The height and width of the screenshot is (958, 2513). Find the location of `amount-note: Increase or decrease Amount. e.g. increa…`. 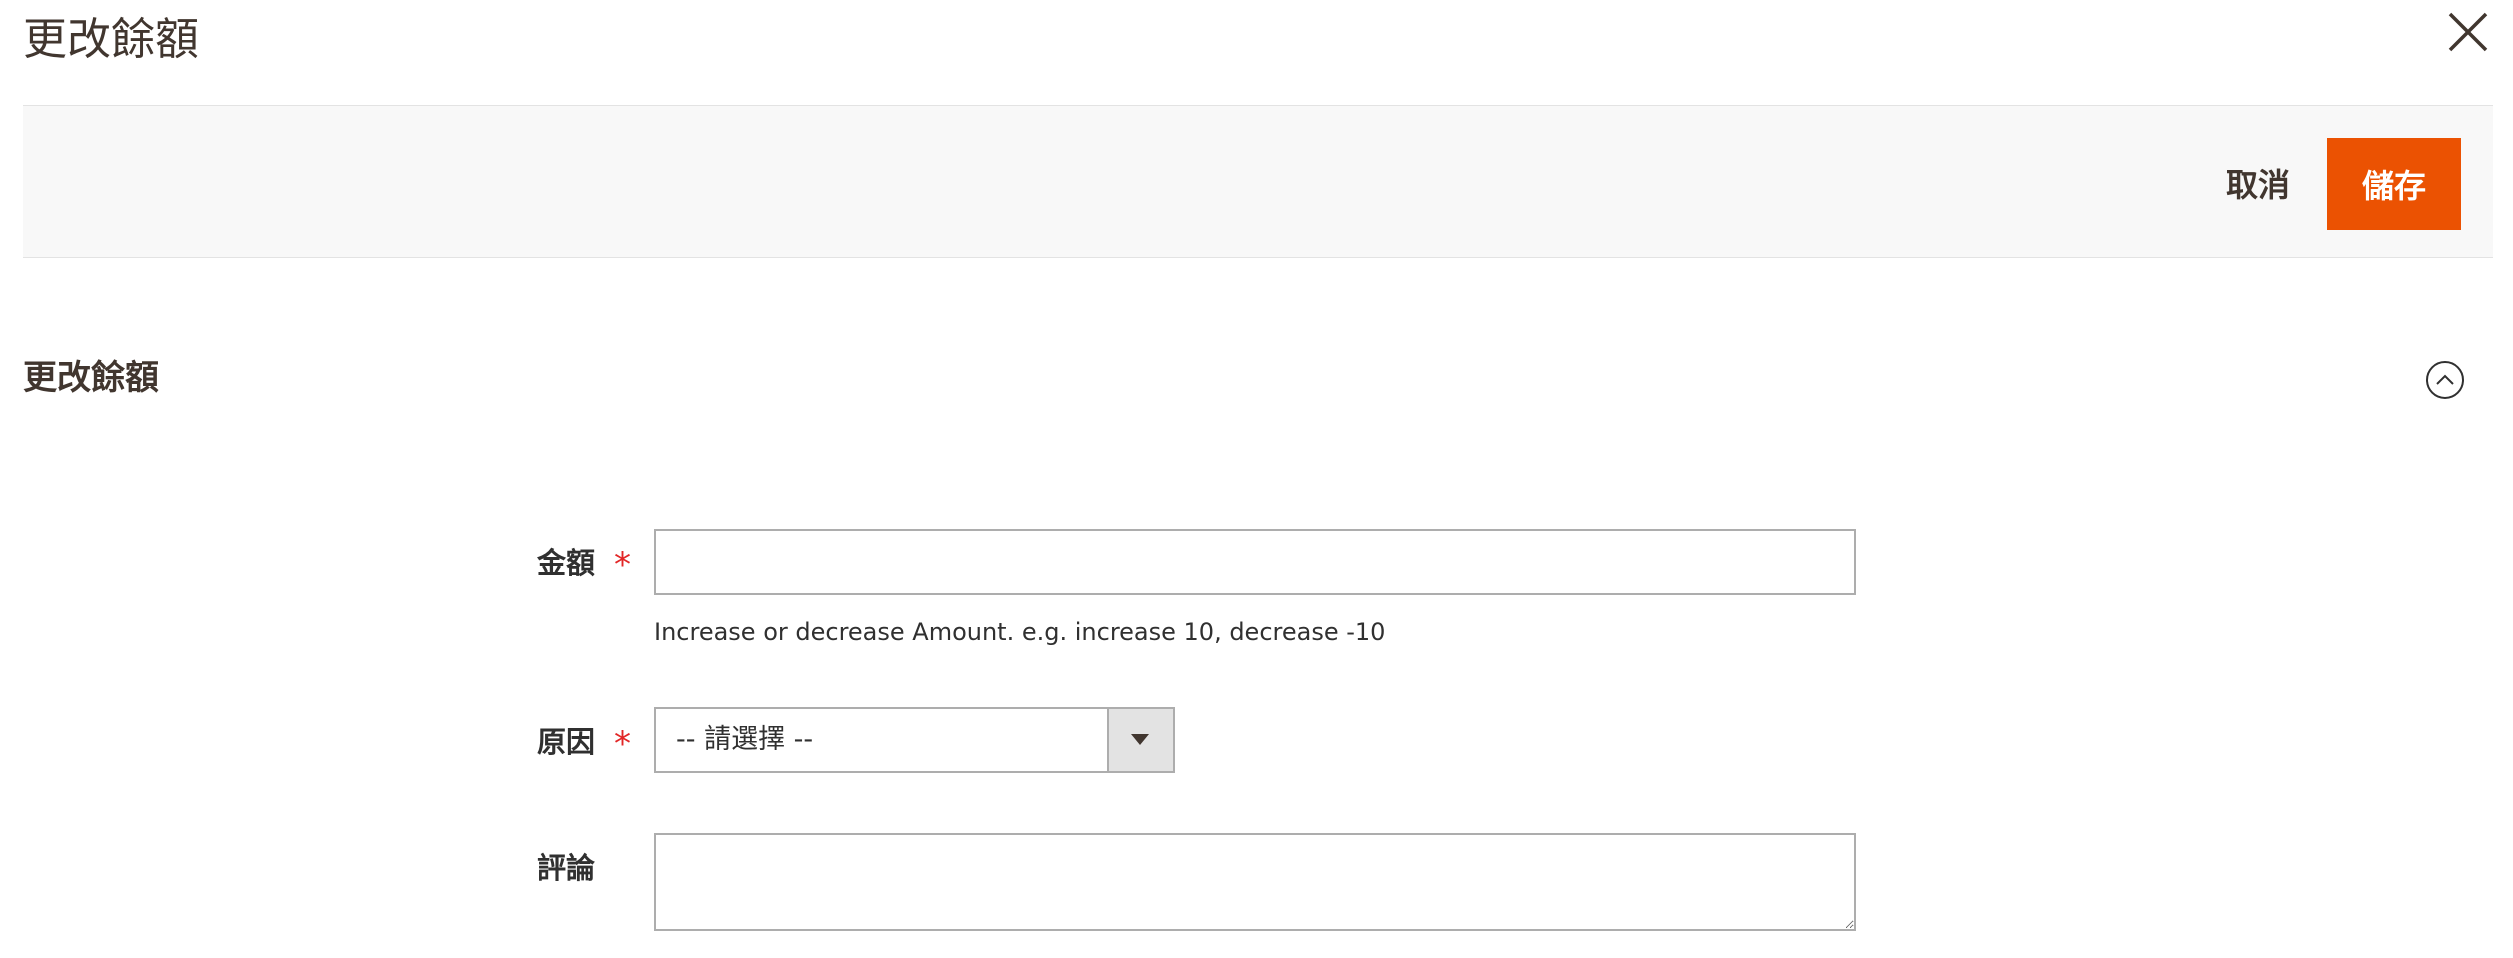

amount-note: Increase or decrease Amount. e.g. increa… is located at coordinates (1020, 632).